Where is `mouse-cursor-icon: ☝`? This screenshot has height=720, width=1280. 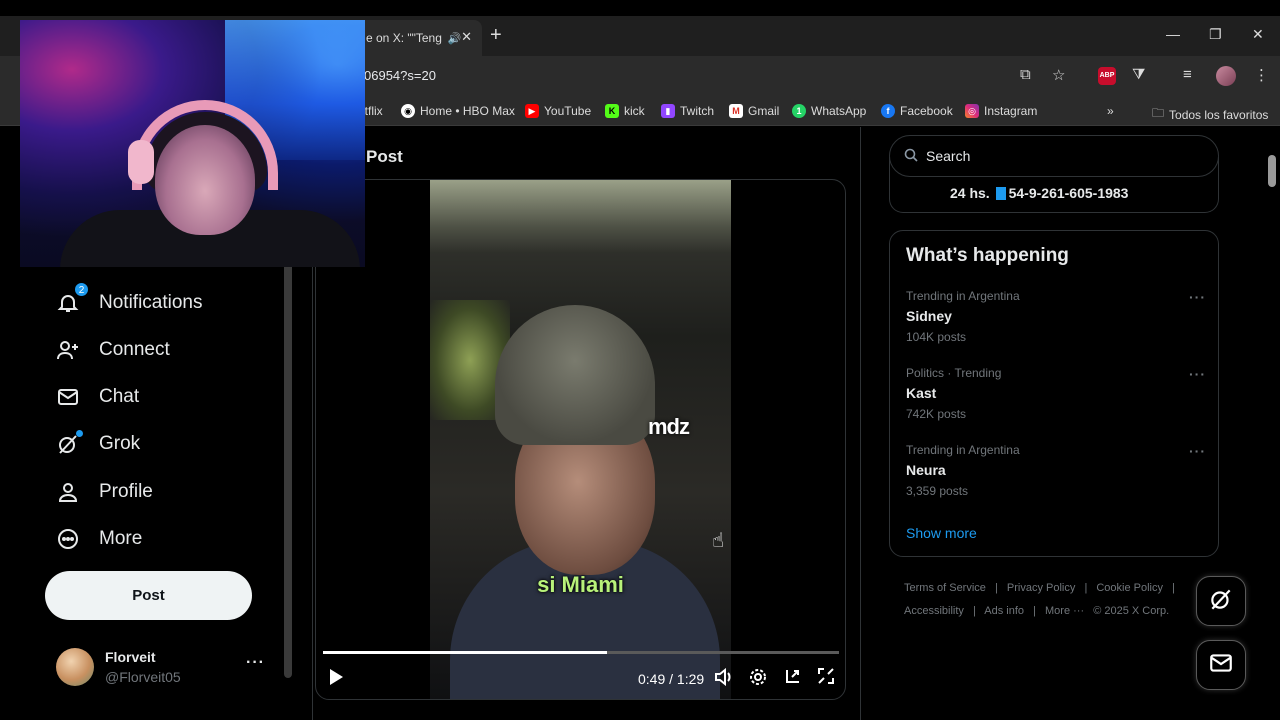 mouse-cursor-icon: ☝ is located at coordinates (718, 541).